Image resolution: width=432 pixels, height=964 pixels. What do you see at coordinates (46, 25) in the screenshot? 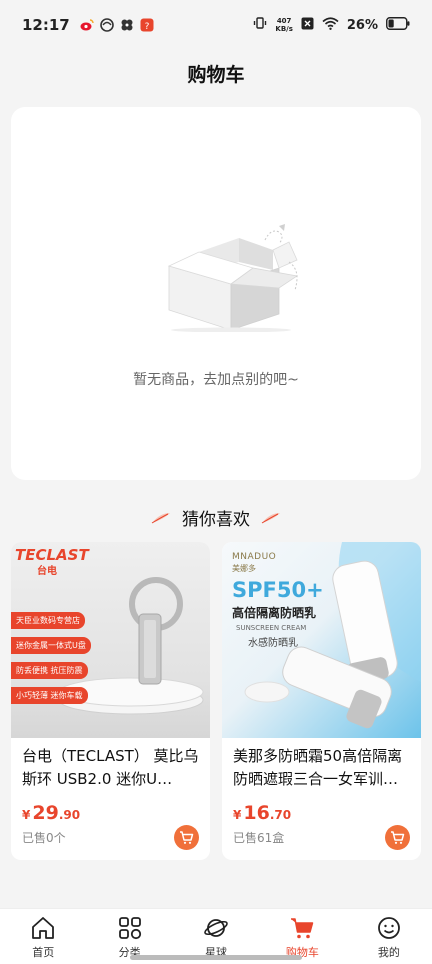
I see `status-time: 12:17` at bounding box center [46, 25].